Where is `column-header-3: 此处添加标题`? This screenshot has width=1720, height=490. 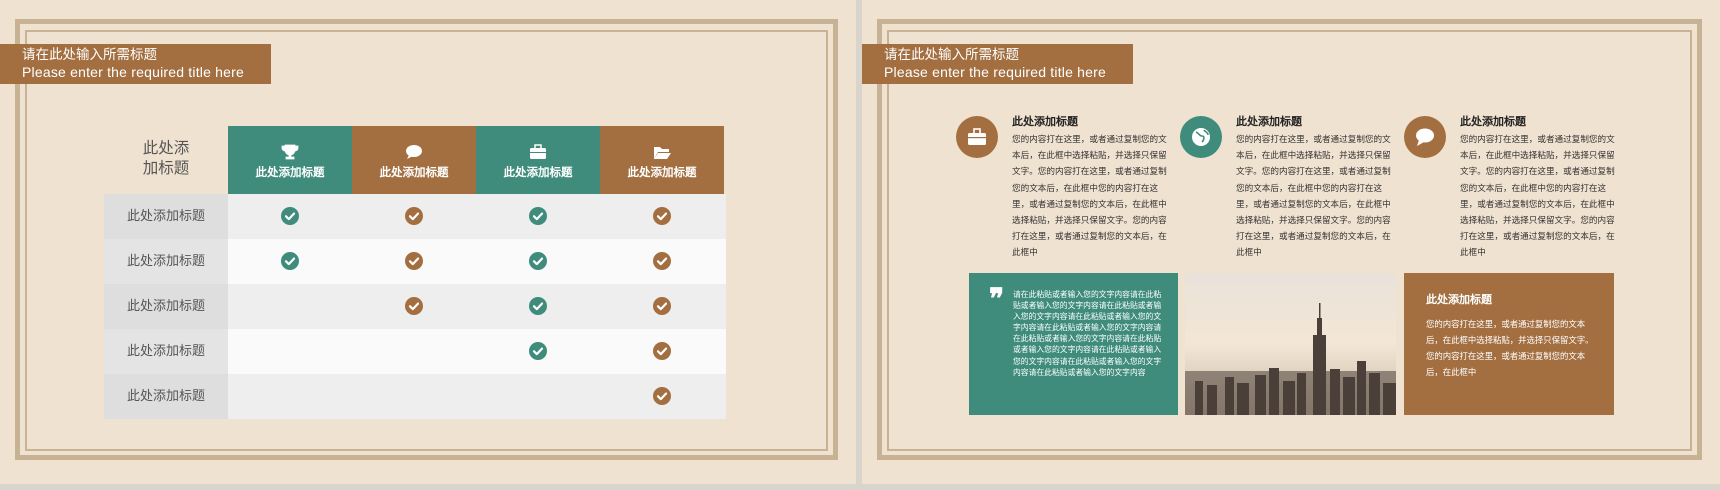
column-header-3: 此处添加标题 is located at coordinates (538, 160).